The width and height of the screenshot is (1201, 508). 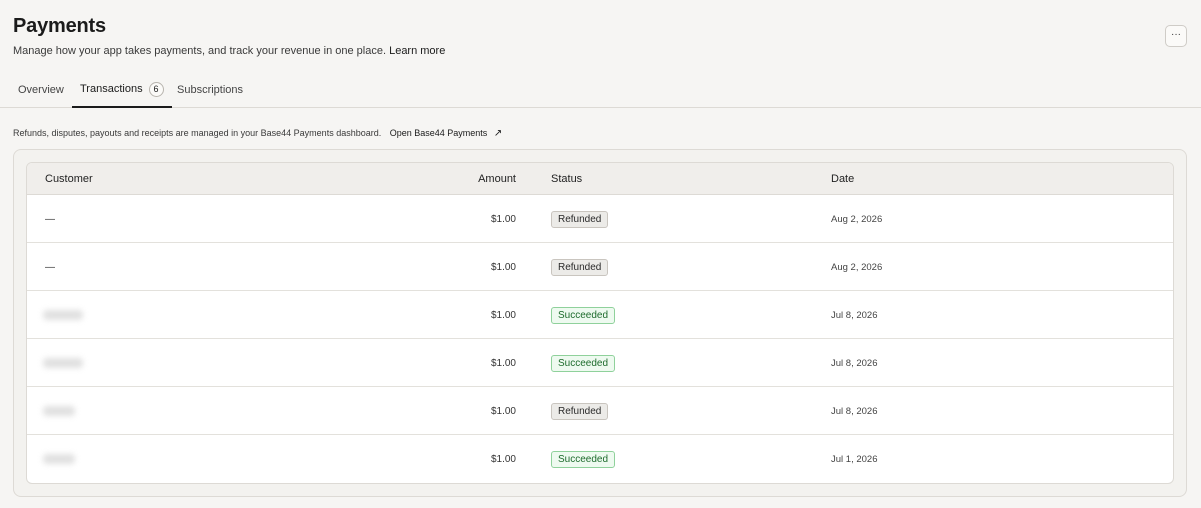 I want to click on open-payments-label: Open Base44 Payments, so click(x=438, y=133).